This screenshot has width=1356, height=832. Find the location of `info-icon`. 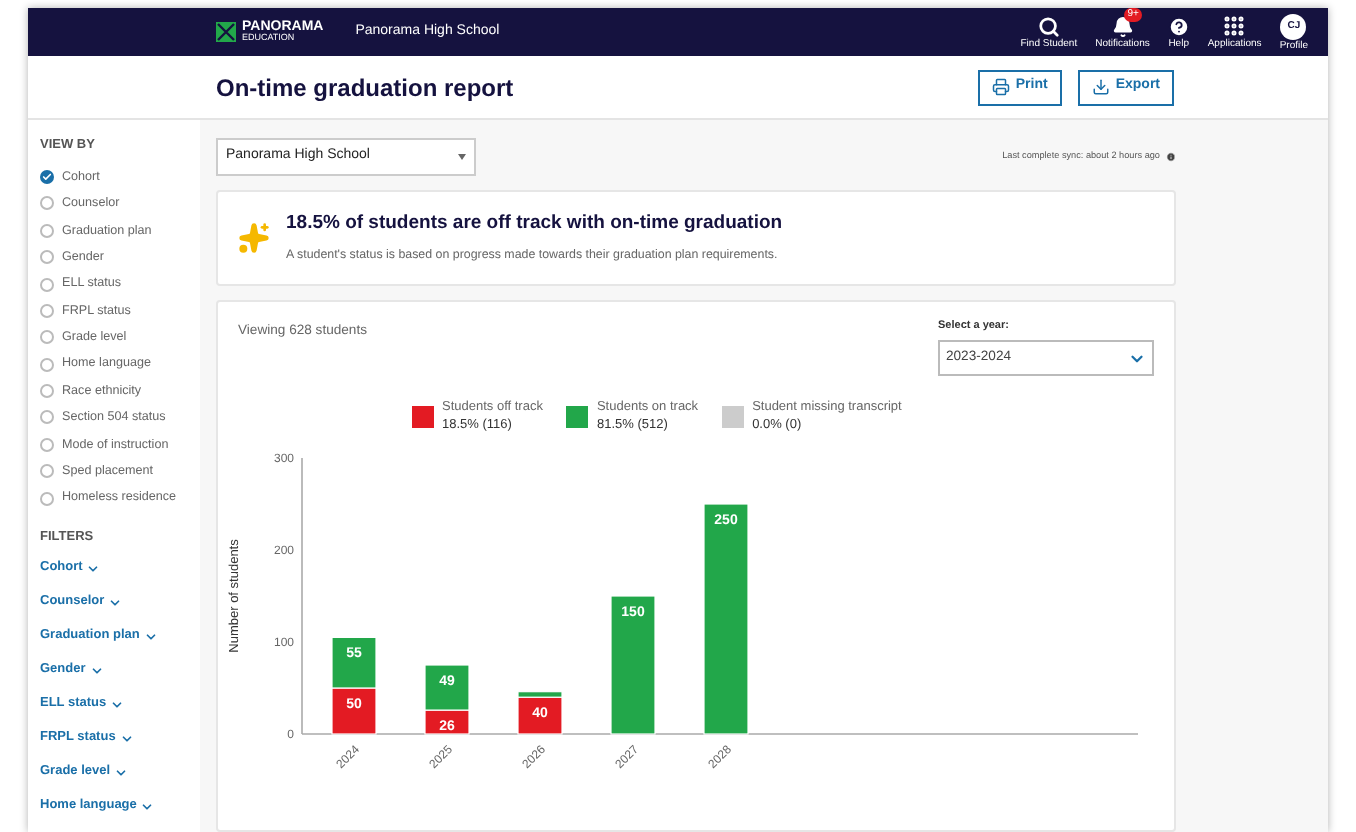

info-icon is located at coordinates (1171, 156).